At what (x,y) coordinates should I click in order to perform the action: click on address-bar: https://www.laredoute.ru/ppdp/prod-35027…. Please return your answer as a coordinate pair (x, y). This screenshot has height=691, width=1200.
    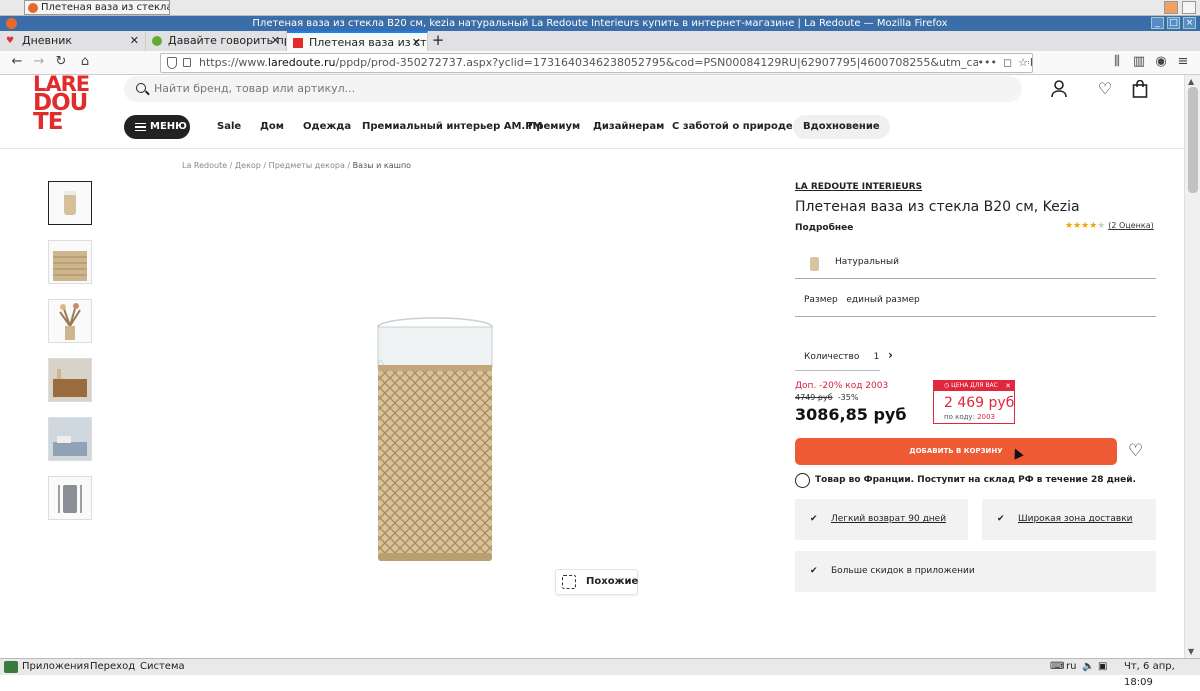
    Looking at the image, I should click on (596, 63).